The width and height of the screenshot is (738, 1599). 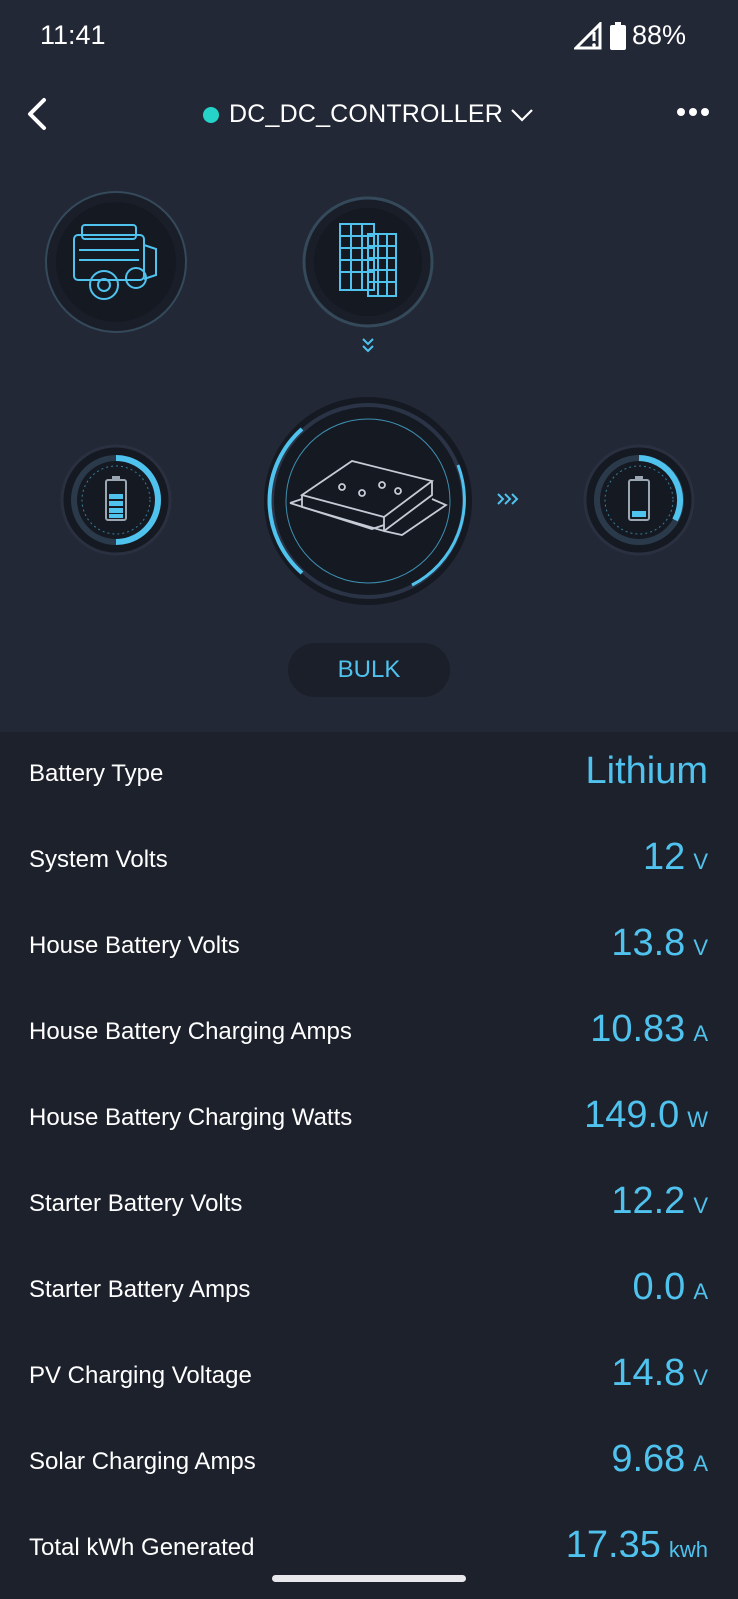 I want to click on row-house-battery-volts: House Battery Volts 13.8 V, so click(x=369, y=947).